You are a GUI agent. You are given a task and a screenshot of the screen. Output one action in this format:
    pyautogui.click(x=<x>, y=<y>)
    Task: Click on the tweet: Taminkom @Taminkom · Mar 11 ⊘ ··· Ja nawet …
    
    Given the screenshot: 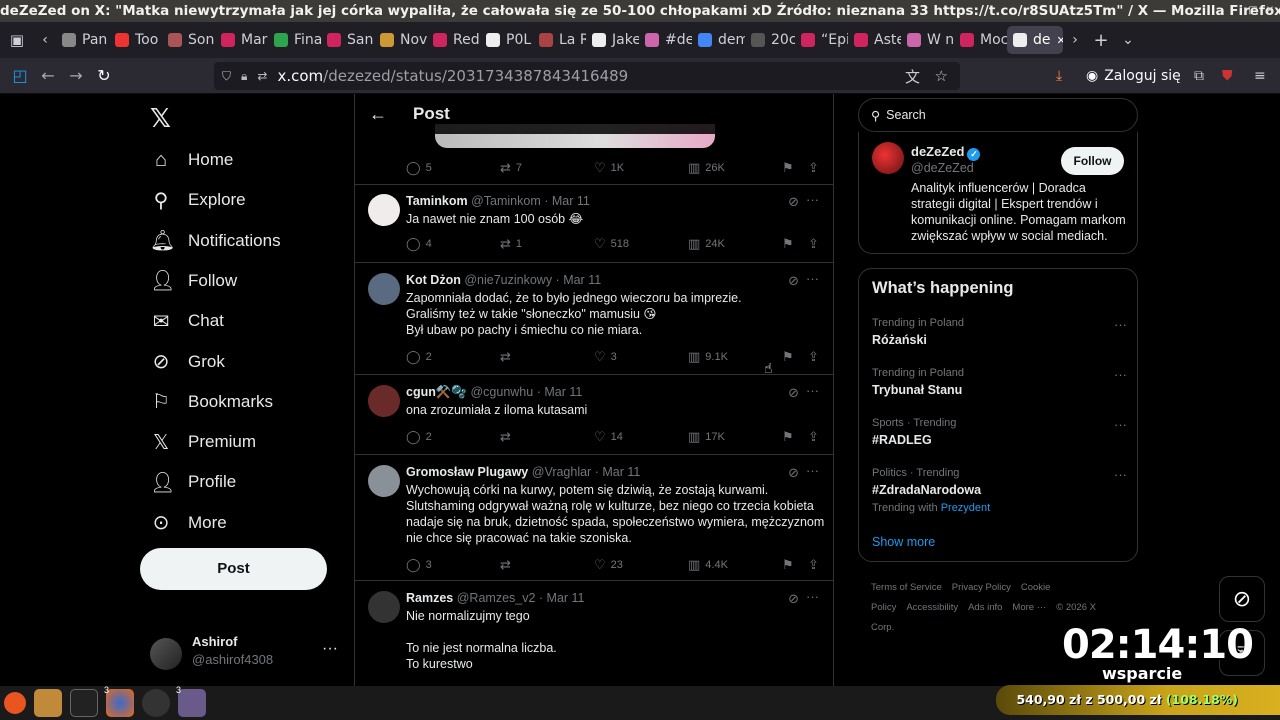 What is the action you would take?
    pyautogui.click(x=594, y=223)
    